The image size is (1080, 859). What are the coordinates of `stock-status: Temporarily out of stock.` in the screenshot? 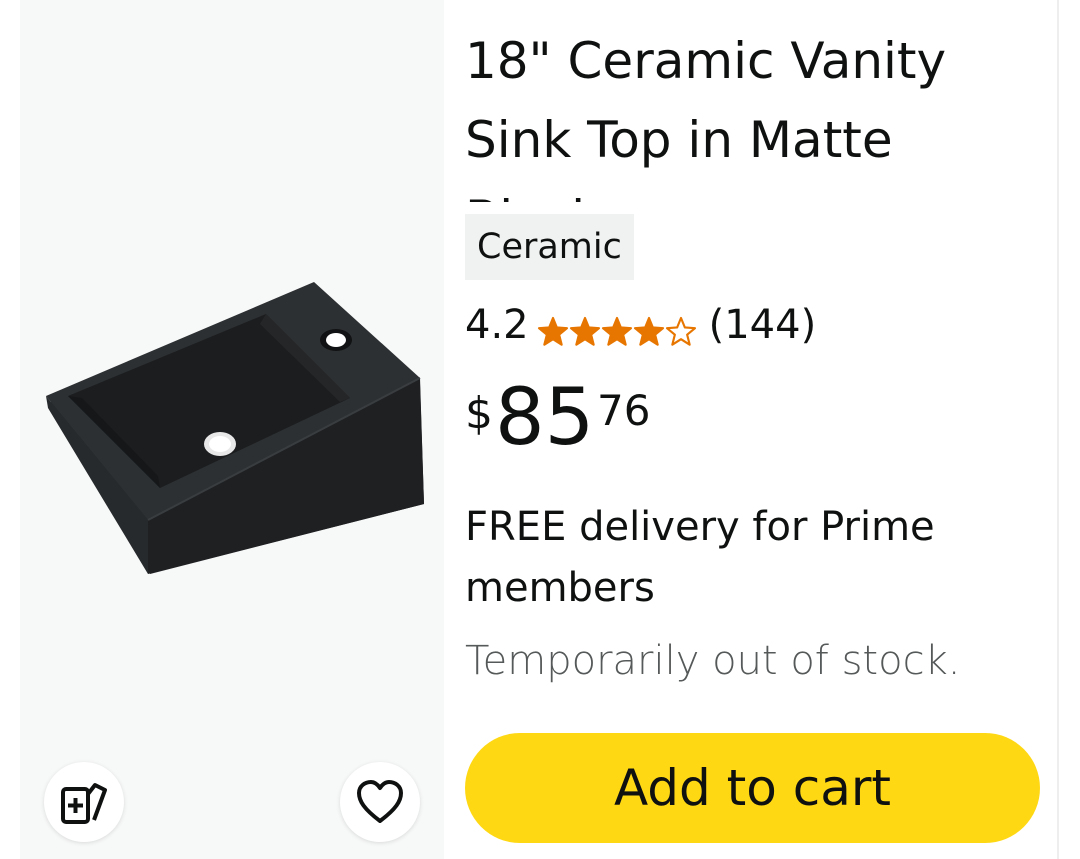 It's located at (713, 661).